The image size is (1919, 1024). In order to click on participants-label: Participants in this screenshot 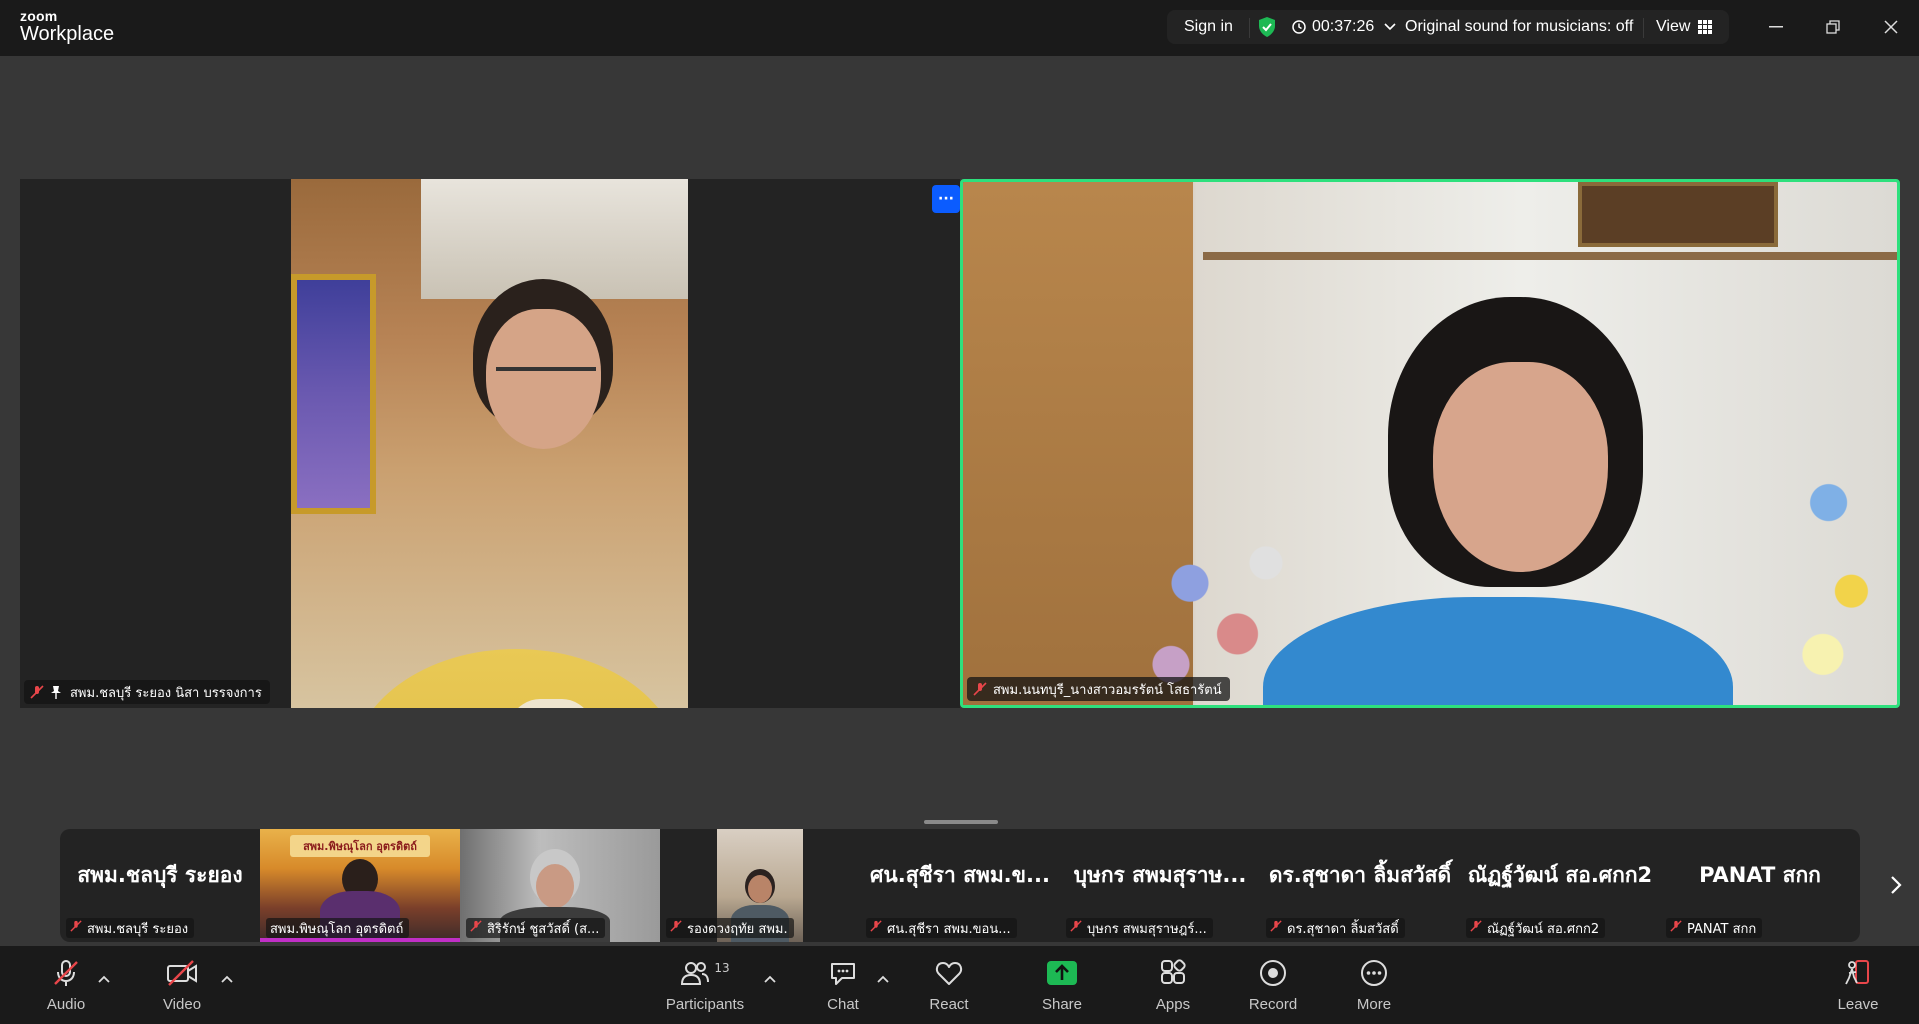, I will do `click(705, 1004)`.